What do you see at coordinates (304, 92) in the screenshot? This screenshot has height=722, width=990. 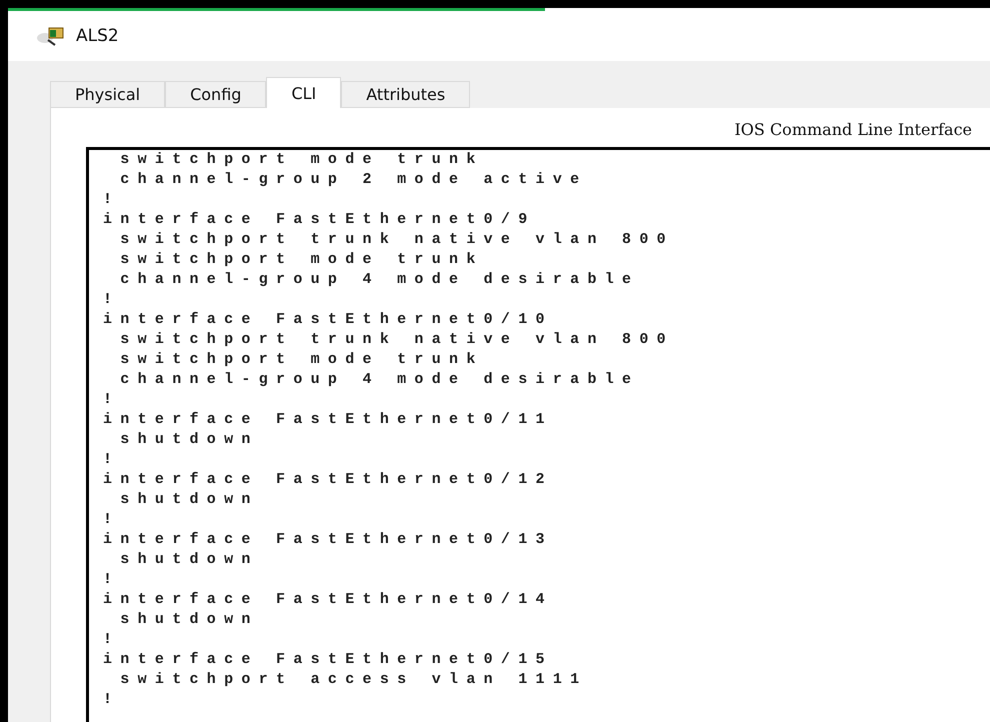 I see `tab: CLI` at bounding box center [304, 92].